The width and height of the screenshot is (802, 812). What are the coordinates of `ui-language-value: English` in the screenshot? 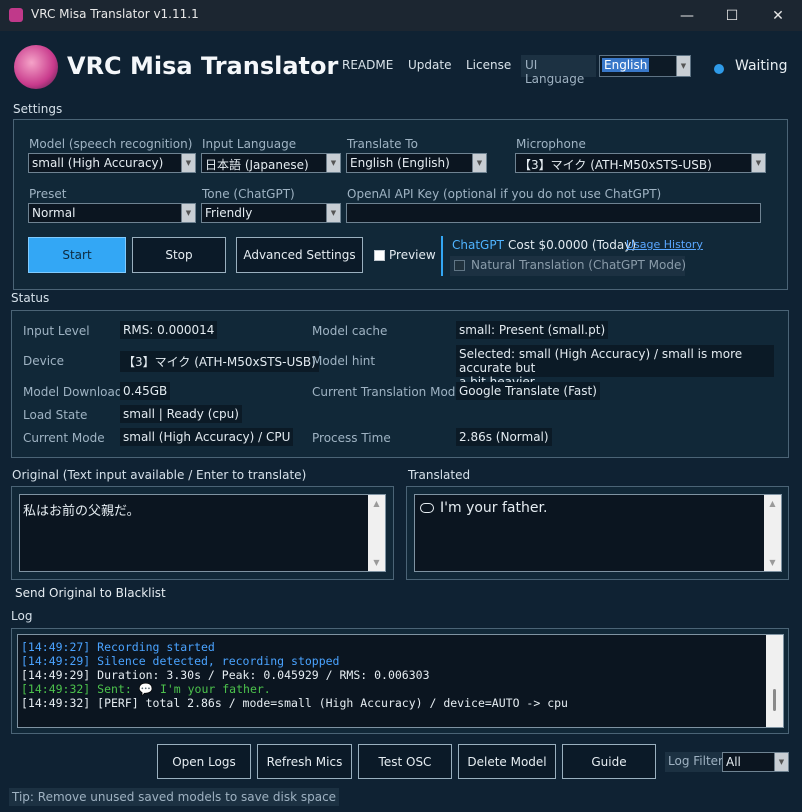 It's located at (626, 65).